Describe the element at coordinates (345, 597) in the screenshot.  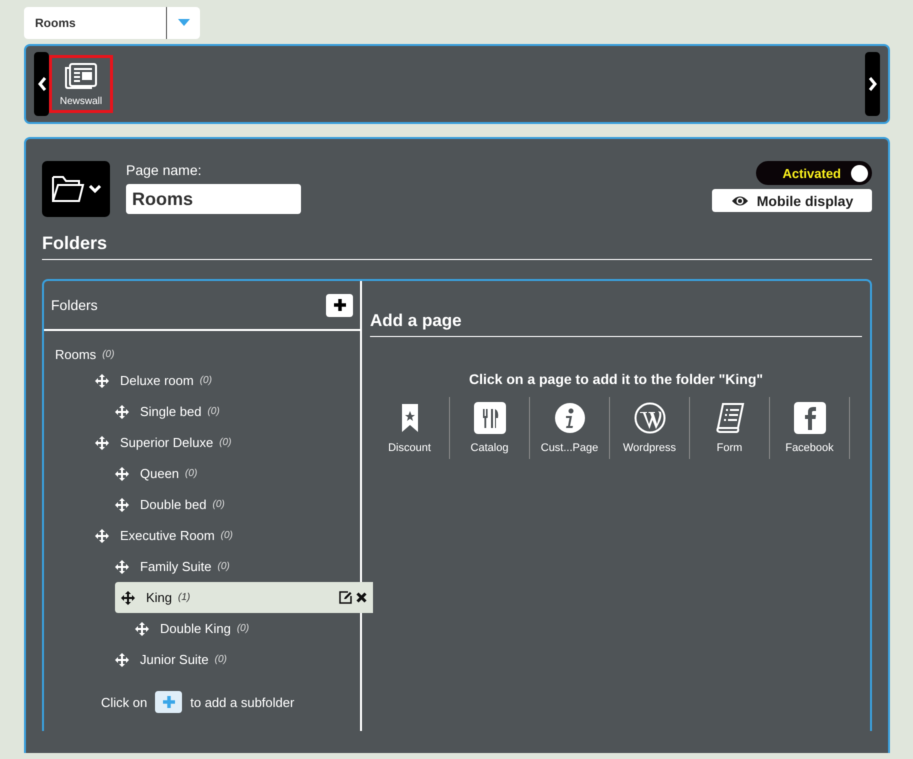
I see `edit-icon` at that location.